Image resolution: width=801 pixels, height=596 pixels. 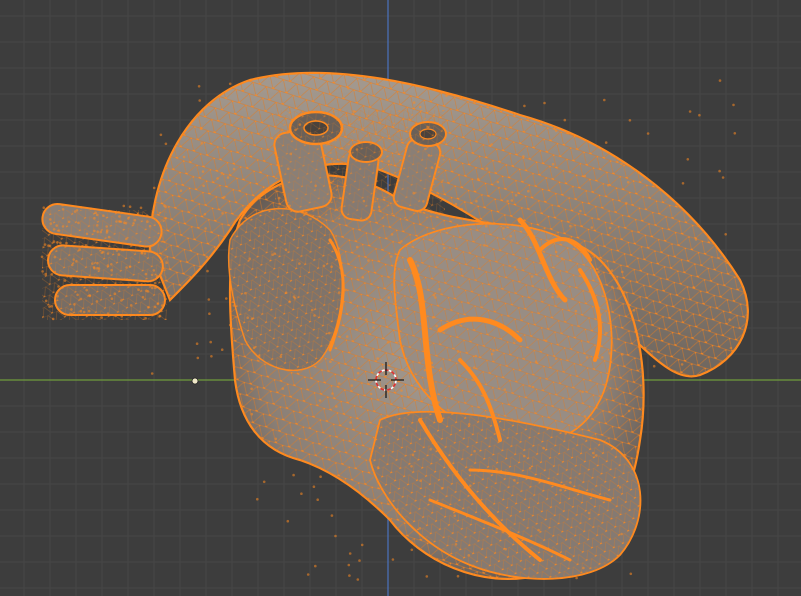 What do you see at coordinates (359, 166) in the screenshot?
I see `mesh-top-vessels` at bounding box center [359, 166].